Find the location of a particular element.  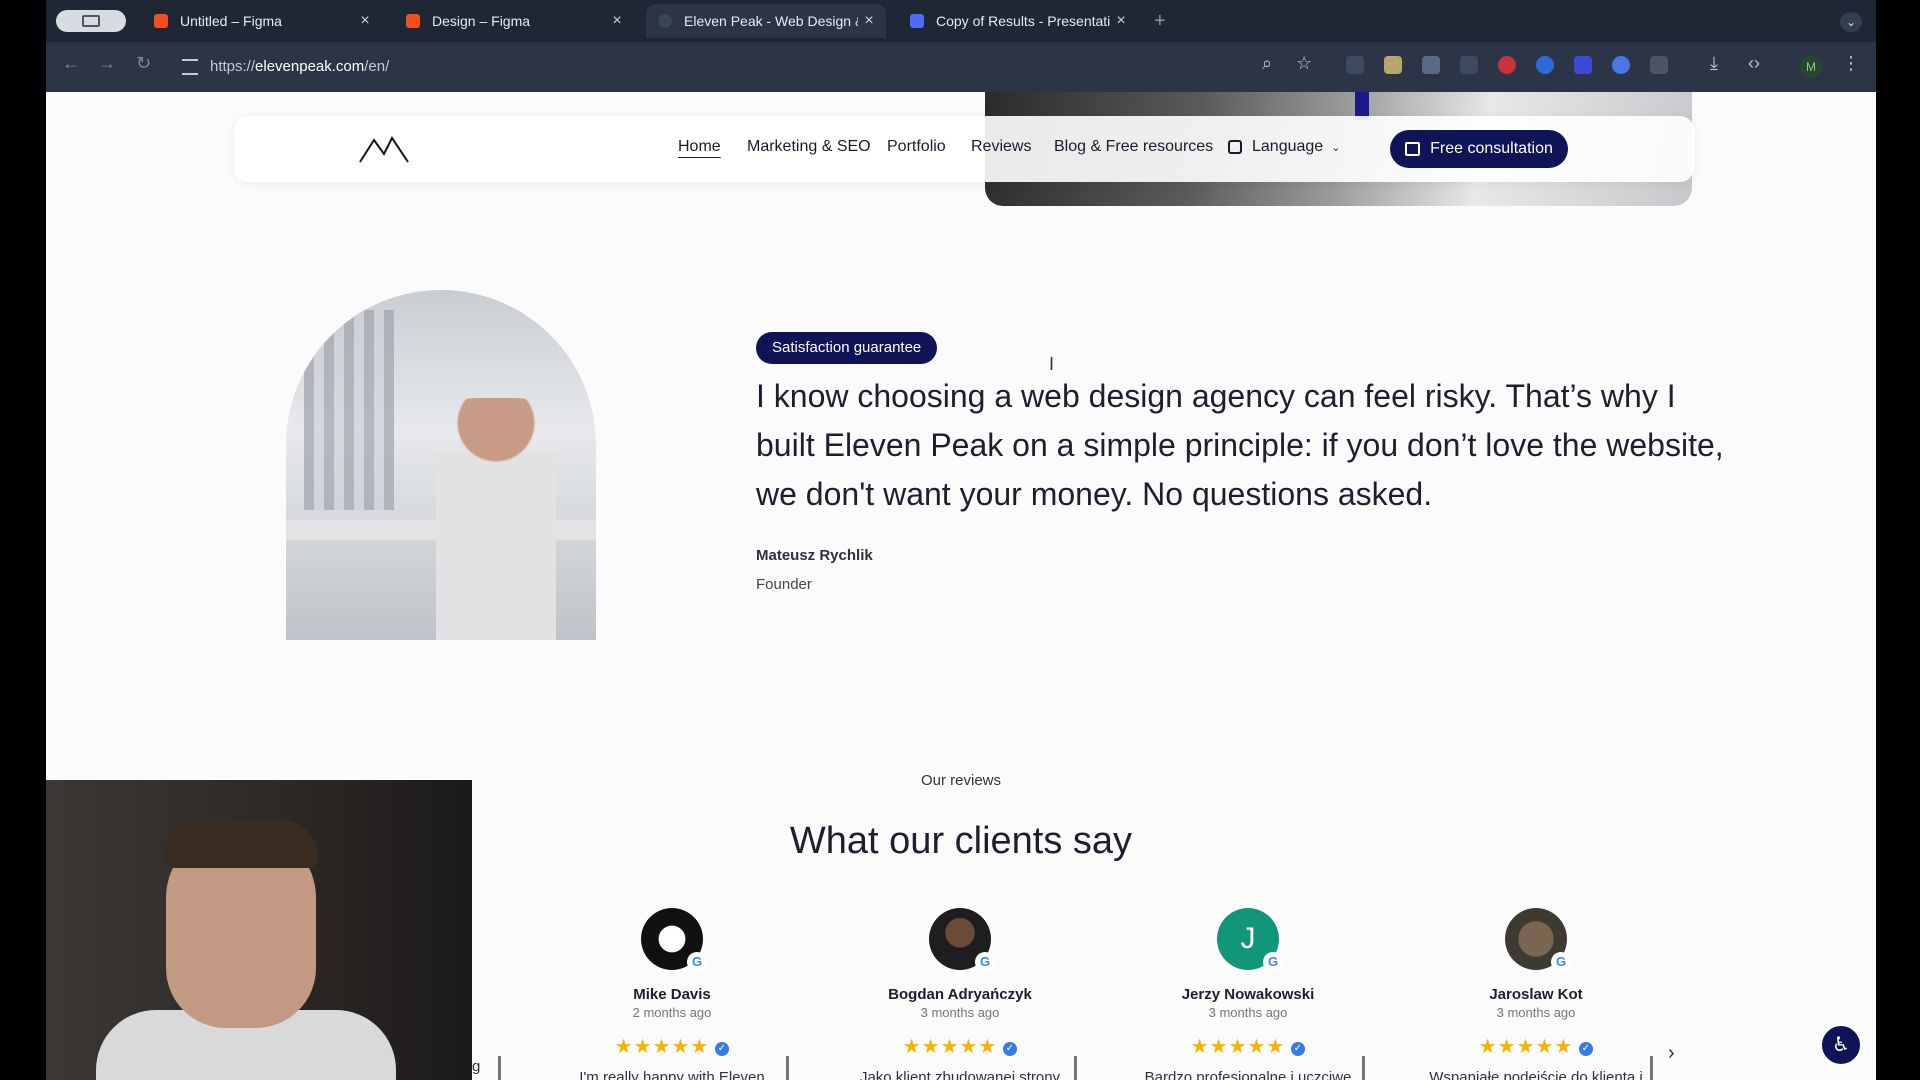

nav-marketing-seo: Marketing & SEO is located at coordinates (809, 147).